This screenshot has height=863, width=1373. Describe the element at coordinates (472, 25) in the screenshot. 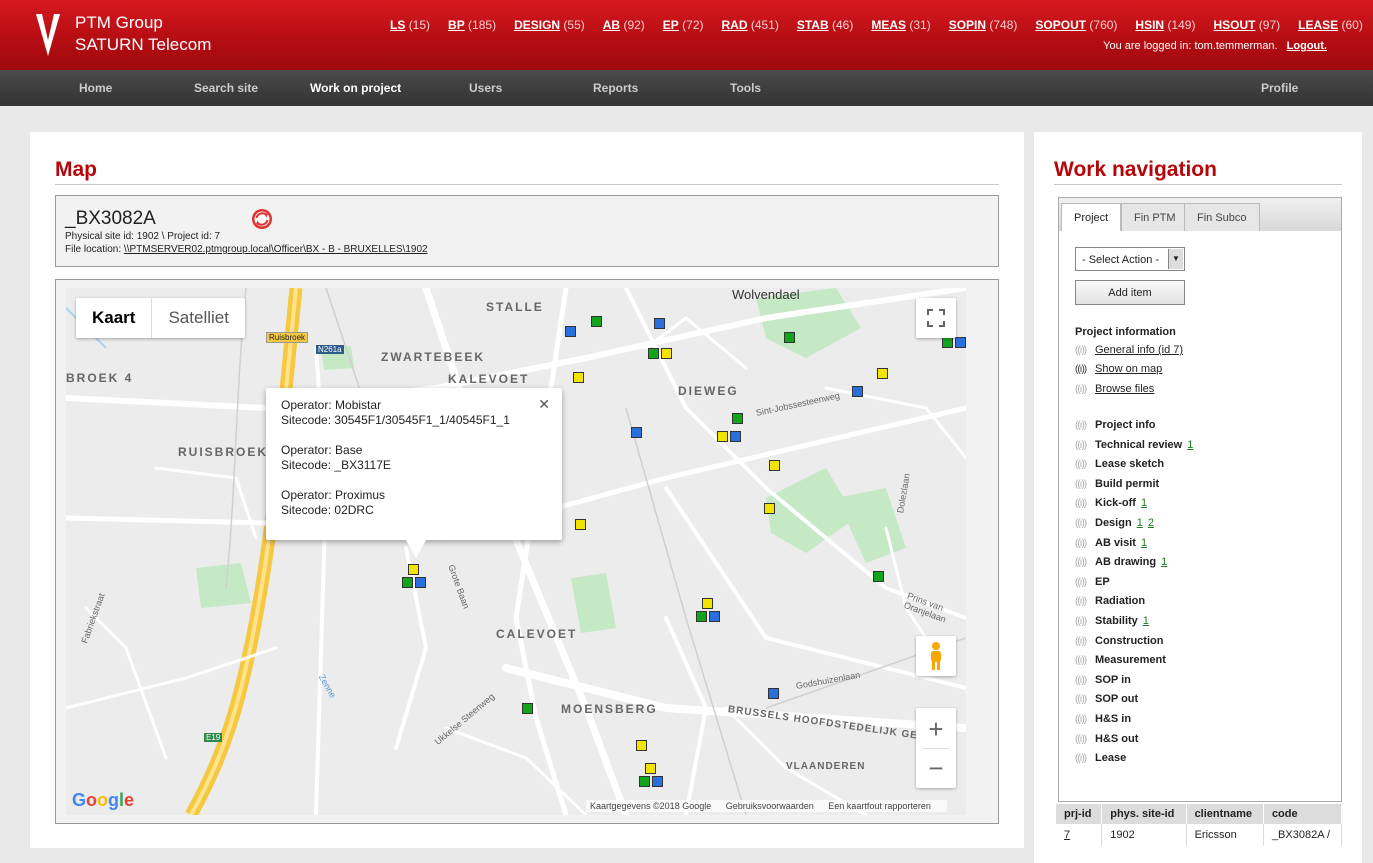

I see `count-link-bp: BP (185)` at that location.